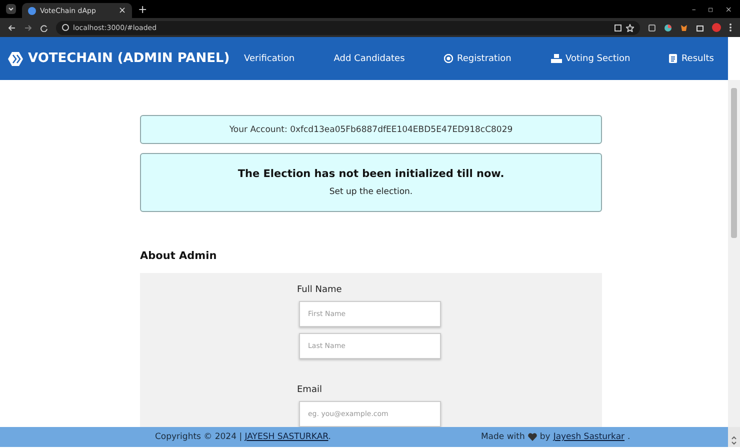 The width and height of the screenshot is (740, 448). What do you see at coordinates (12, 28) in the screenshot?
I see `back-icon` at bounding box center [12, 28].